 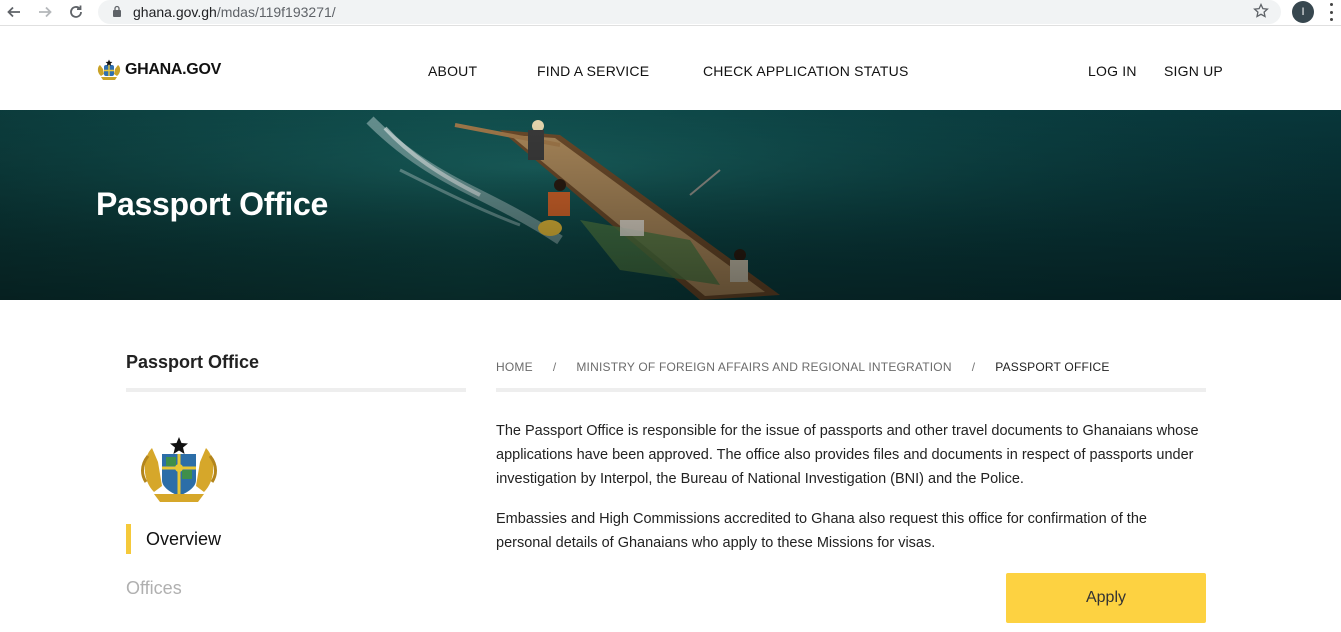 I want to click on browser-toolbar: ghana.gov.gh/mdas/119f193271/ I, so click(x=670, y=13).